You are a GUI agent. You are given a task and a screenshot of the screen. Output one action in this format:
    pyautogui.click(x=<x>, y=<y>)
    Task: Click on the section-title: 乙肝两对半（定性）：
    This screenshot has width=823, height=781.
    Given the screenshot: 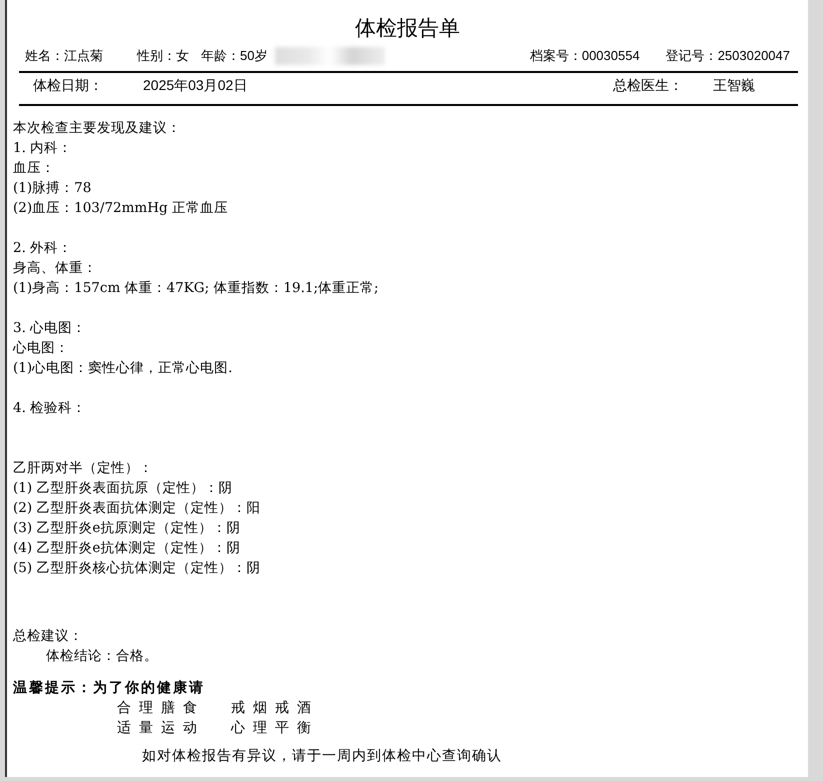 What is the action you would take?
    pyautogui.click(x=83, y=468)
    